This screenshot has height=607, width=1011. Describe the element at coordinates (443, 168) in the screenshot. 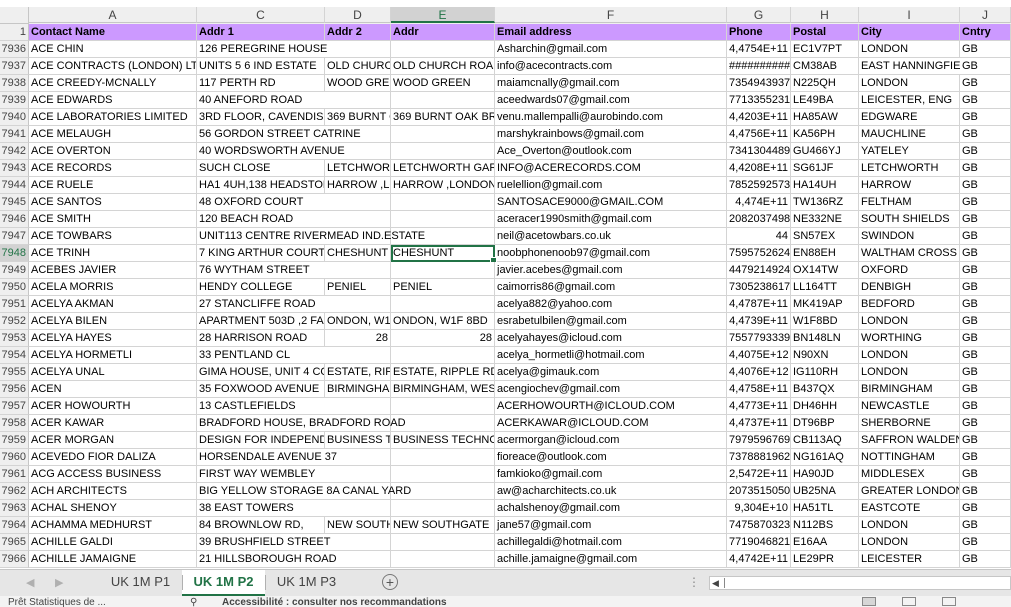

I see `cell: LETCHWORTH GARD` at that location.